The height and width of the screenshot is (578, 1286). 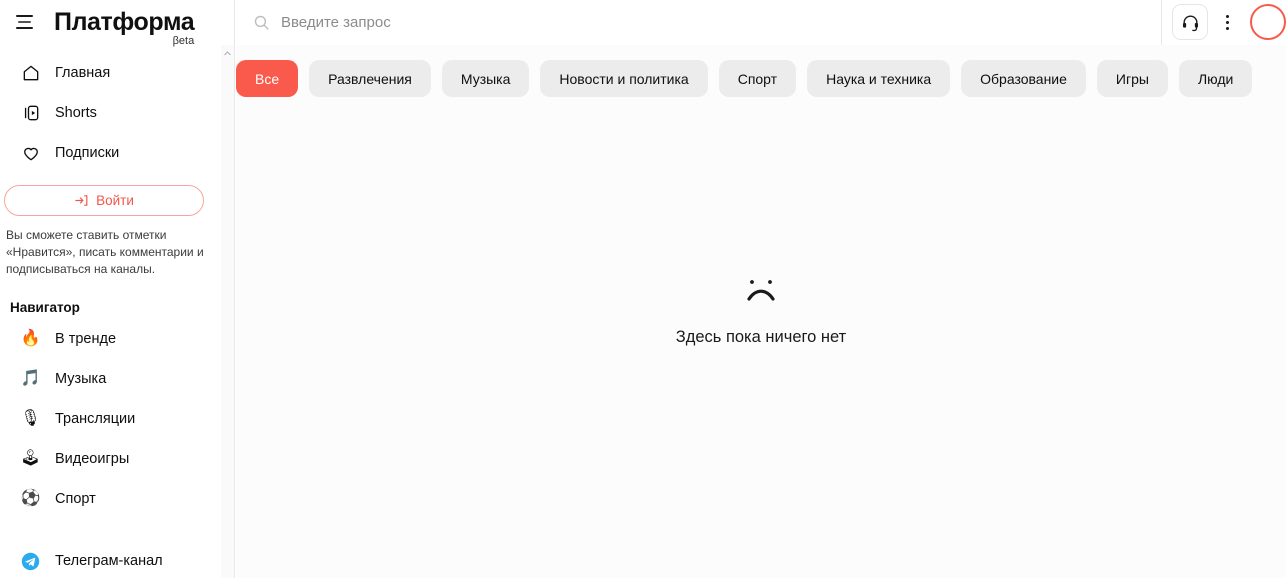 I want to click on sidebar-item-sport: ⚽ Спорт, so click(x=114, y=499).